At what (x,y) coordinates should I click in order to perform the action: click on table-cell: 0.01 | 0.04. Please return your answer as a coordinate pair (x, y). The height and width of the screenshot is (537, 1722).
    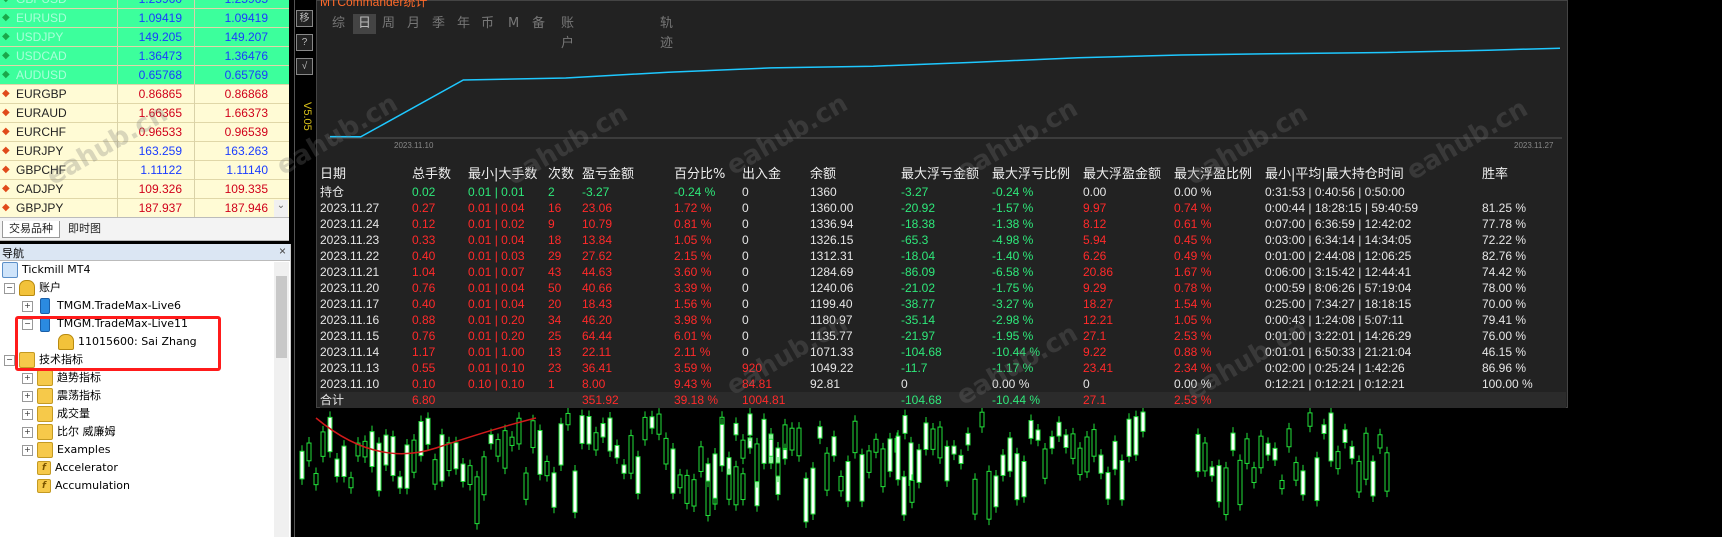
    Looking at the image, I should click on (496, 288).